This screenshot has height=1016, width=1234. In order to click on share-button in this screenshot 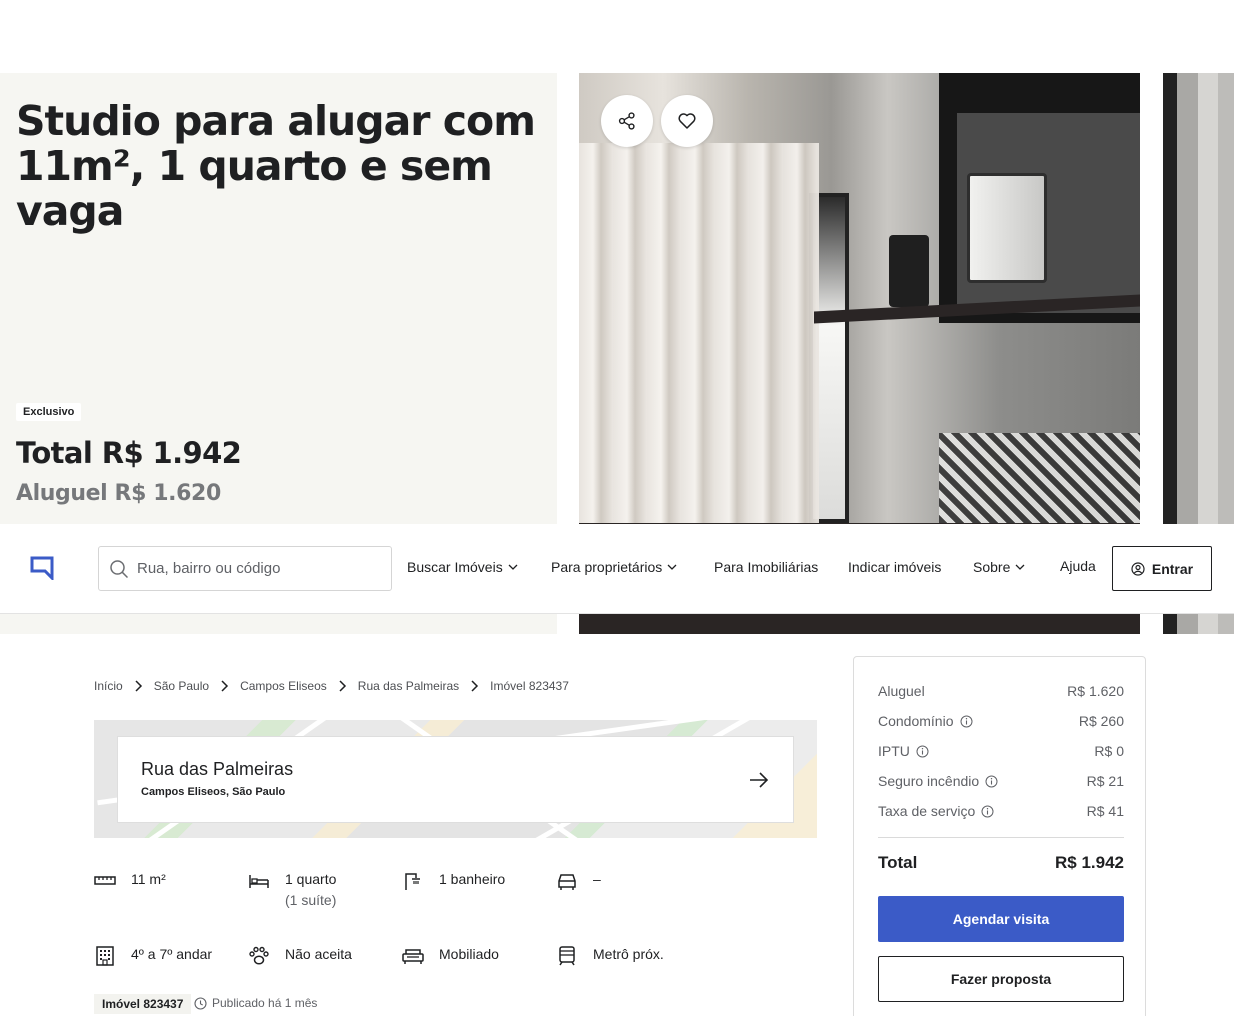, I will do `click(627, 121)`.